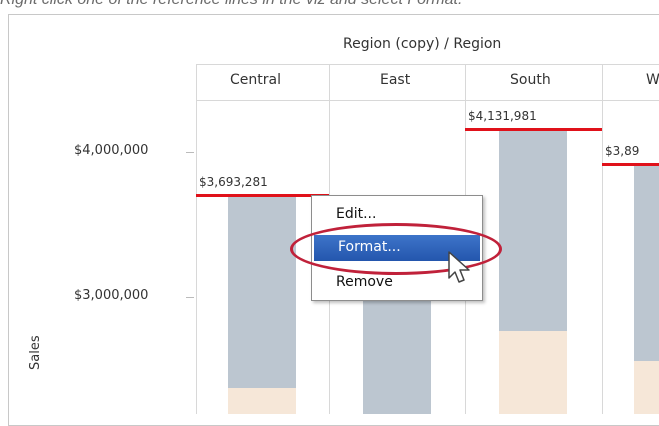 This screenshot has width=659, height=426. What do you see at coordinates (262, 293) in the screenshot?
I see `bar-central` at bounding box center [262, 293].